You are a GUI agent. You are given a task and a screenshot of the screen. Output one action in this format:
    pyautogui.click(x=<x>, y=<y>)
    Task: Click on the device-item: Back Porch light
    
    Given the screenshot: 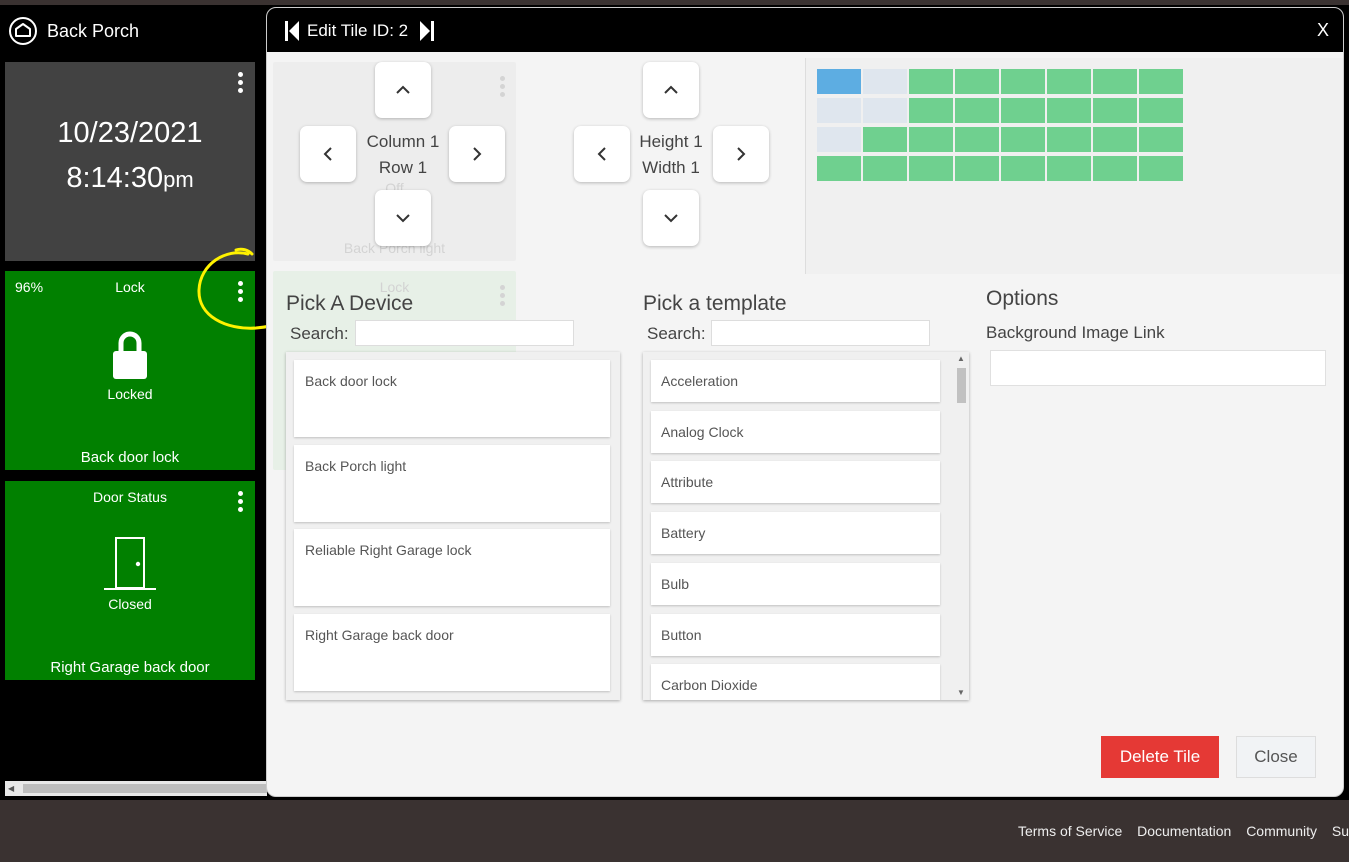 What is the action you would take?
    pyautogui.click(x=452, y=483)
    